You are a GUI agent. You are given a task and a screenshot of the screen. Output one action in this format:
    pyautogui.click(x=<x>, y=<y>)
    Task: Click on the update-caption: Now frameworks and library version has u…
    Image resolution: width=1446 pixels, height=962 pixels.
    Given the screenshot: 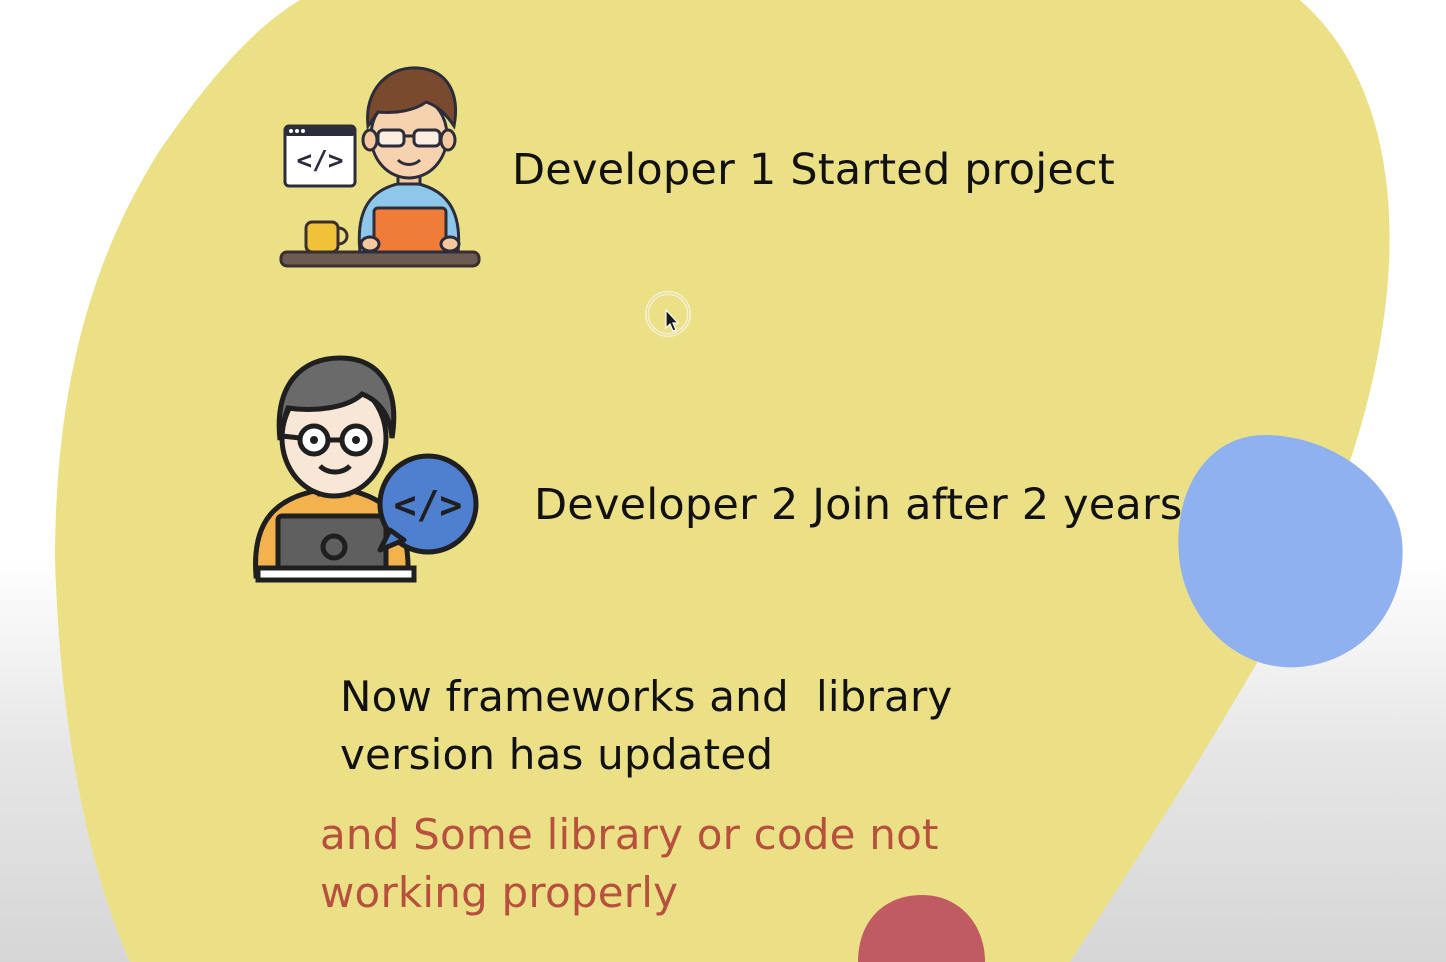 What is the action you would take?
    pyautogui.click(x=646, y=726)
    